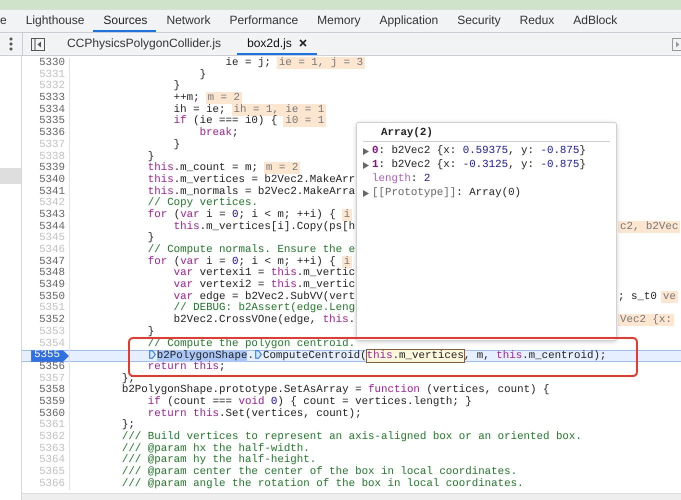  I want to click on code-text: ., so click(250, 356).